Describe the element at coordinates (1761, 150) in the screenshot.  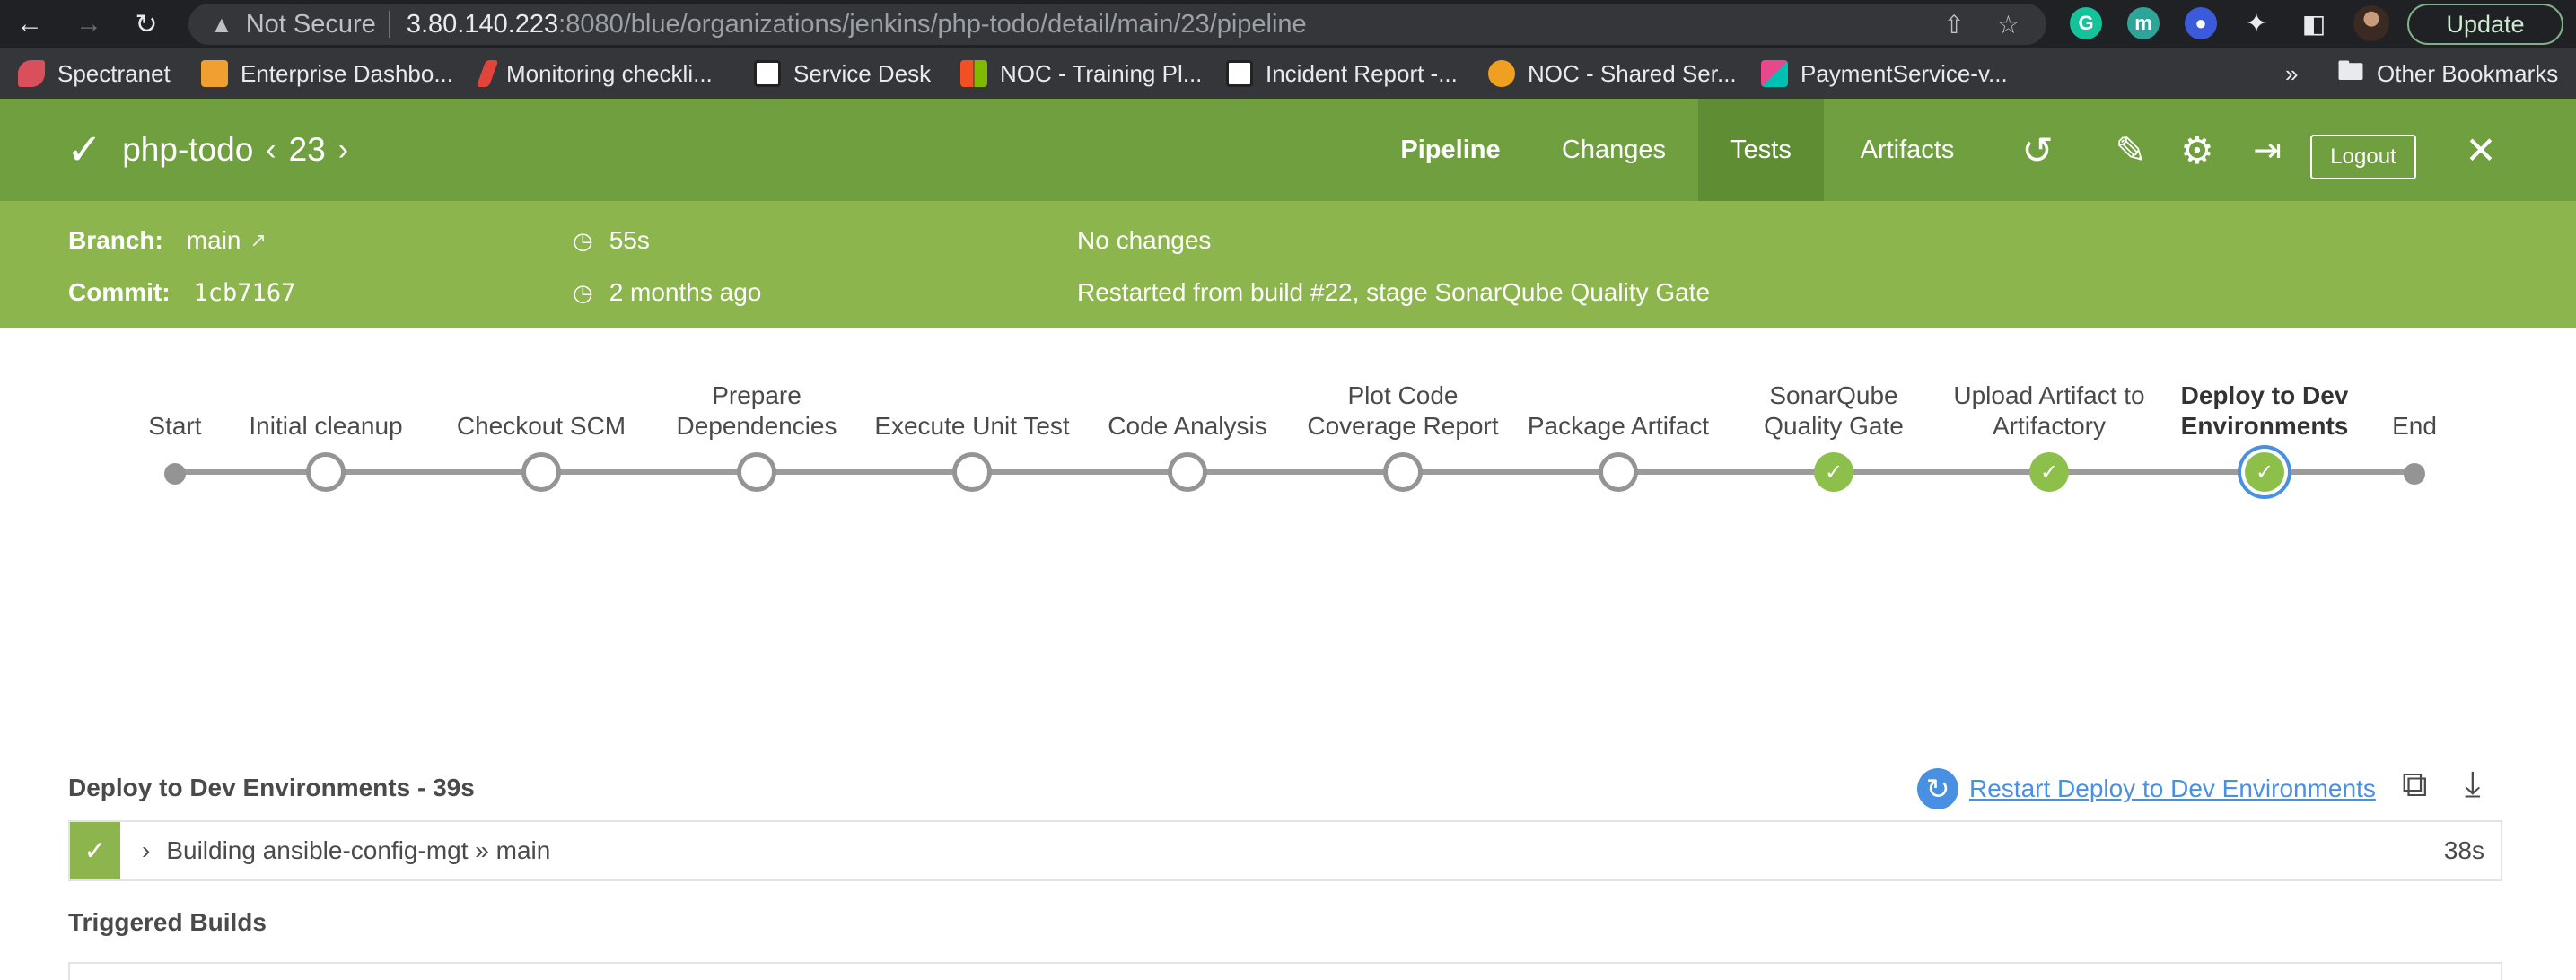
I see `tab-tests: Tests` at that location.